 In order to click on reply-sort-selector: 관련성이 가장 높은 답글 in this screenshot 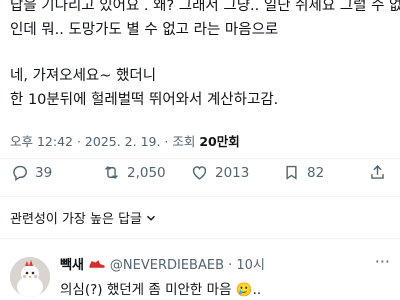, I will do `click(84, 217)`.